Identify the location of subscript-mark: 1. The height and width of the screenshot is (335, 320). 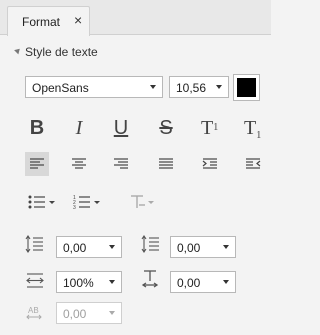
(259, 135).